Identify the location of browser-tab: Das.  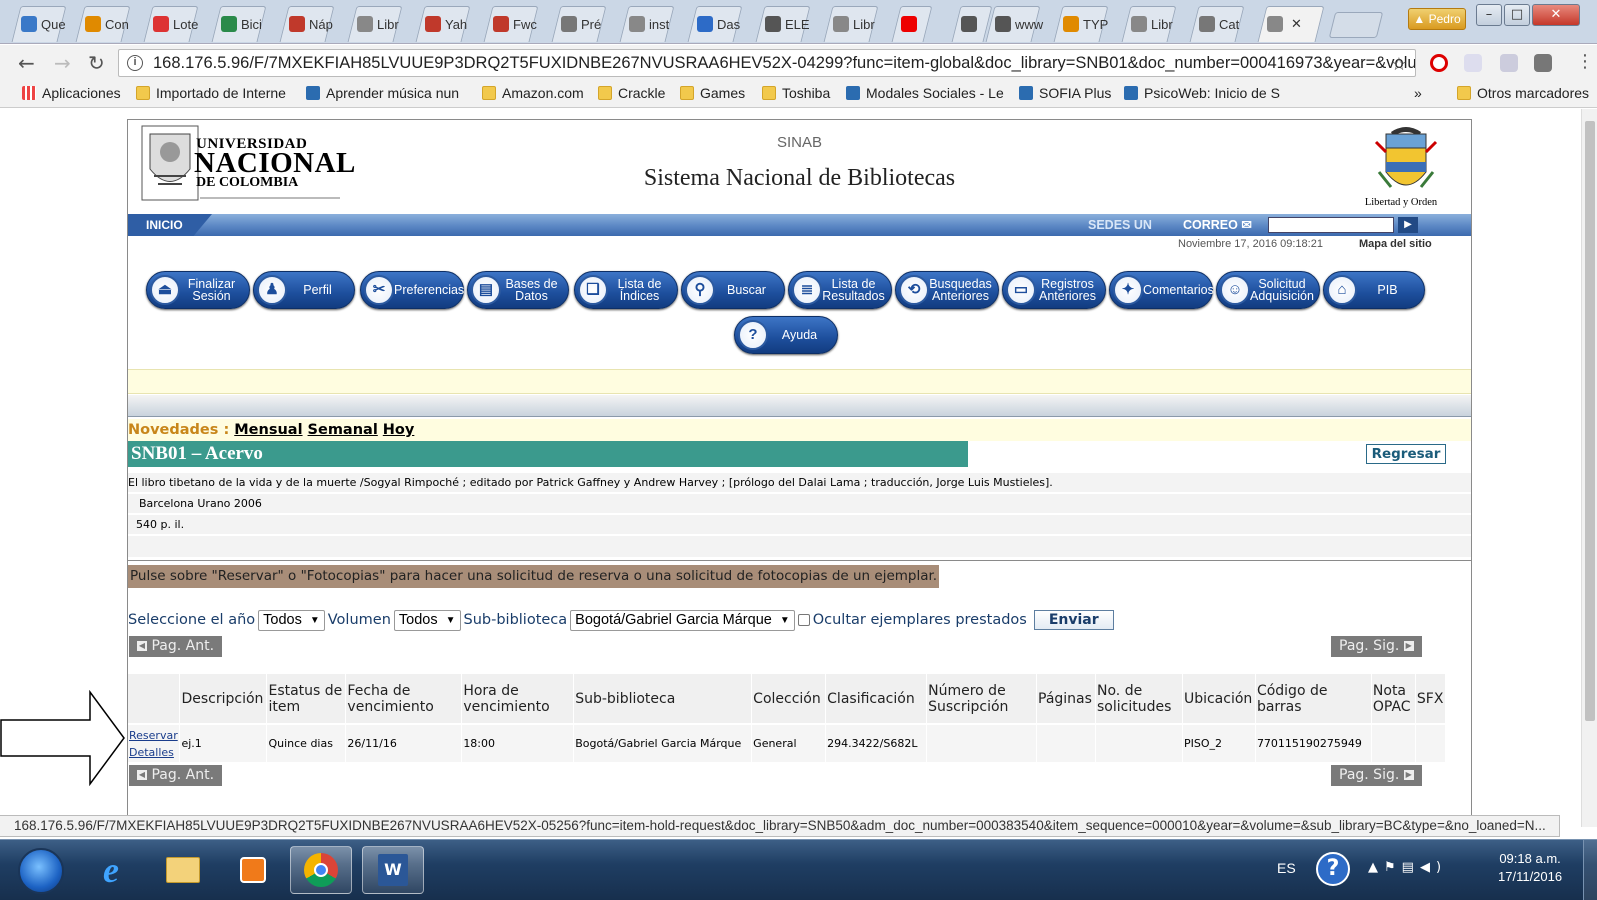
(715, 24).